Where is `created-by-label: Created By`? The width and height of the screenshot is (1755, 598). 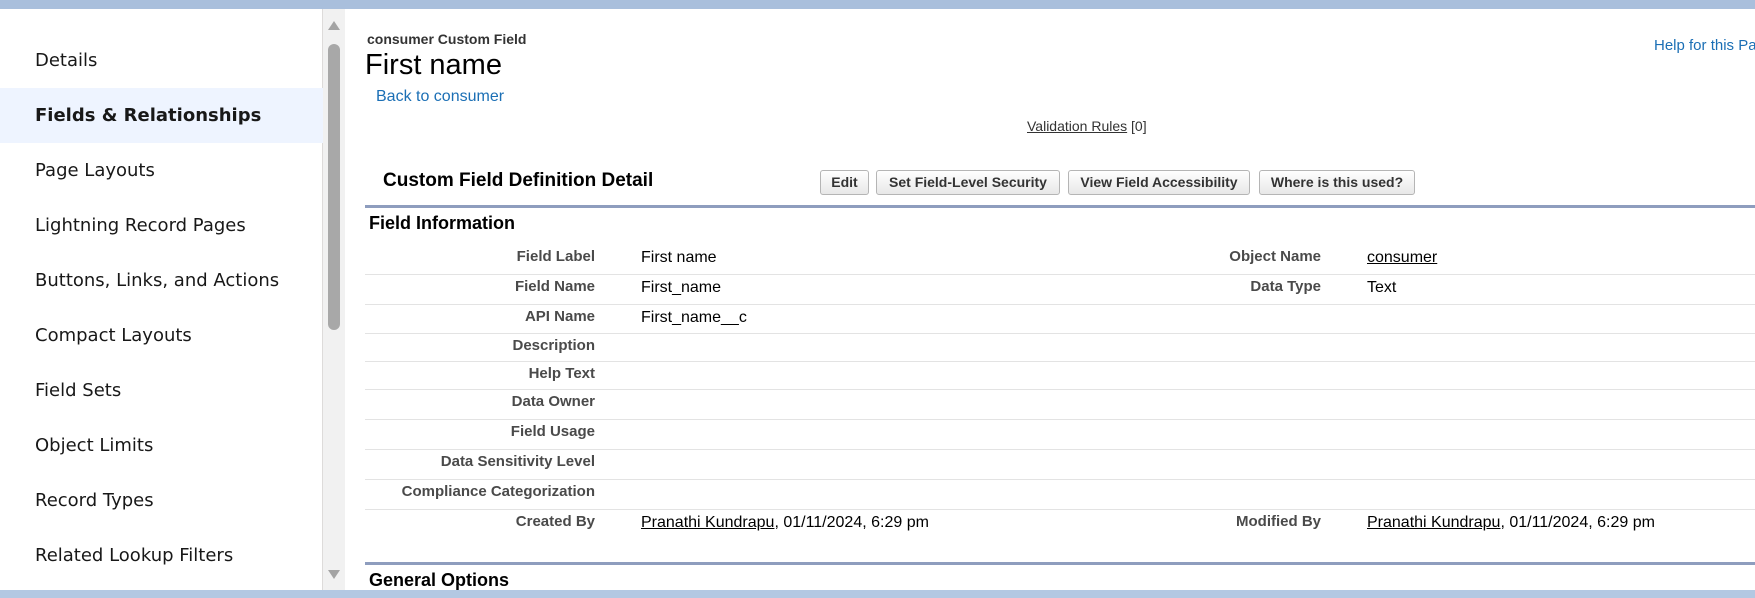 created-by-label: Created By is located at coordinates (555, 521).